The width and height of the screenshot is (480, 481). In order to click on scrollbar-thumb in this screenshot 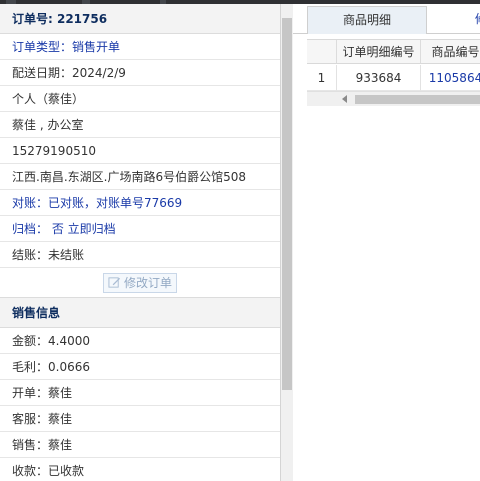, I will do `click(287, 204)`.